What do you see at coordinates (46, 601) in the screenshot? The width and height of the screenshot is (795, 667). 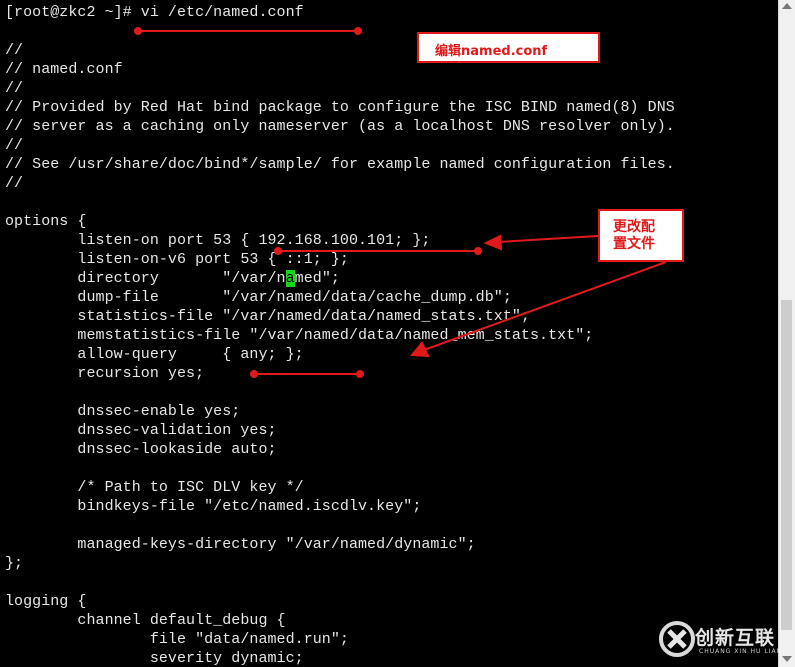 I see `terminal-line: logging {` at bounding box center [46, 601].